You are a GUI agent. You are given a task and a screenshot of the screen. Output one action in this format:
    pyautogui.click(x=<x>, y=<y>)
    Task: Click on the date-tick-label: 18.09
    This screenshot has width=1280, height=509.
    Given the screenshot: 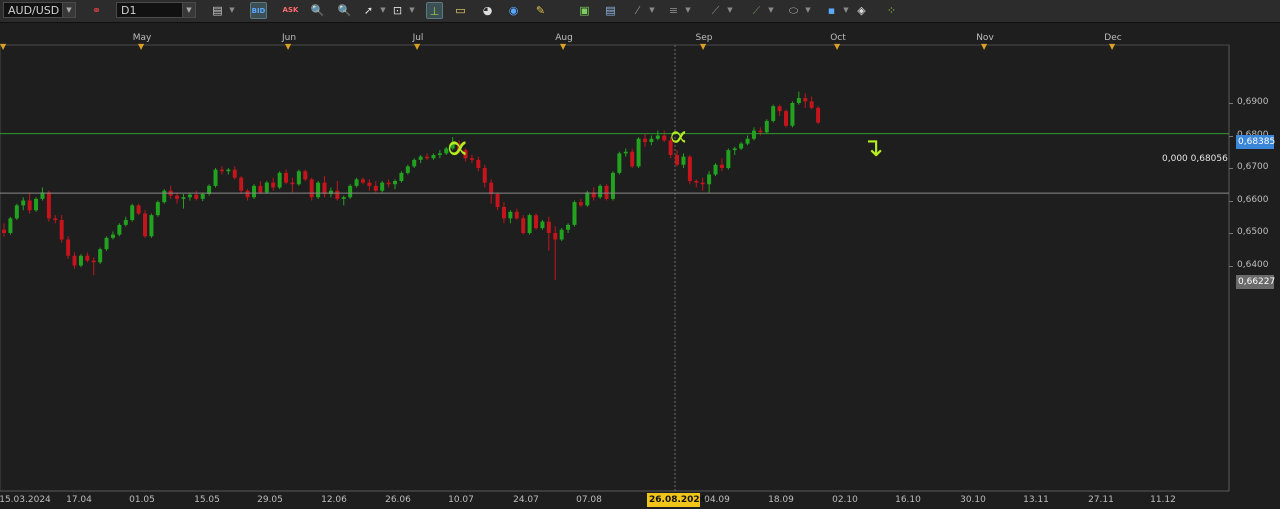 What is the action you would take?
    pyautogui.click(x=781, y=500)
    